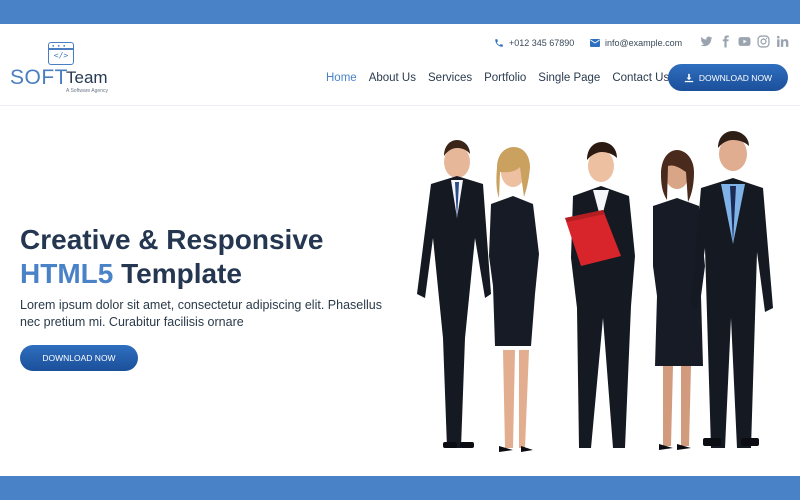 This screenshot has height=500, width=800. What do you see at coordinates (499, 43) in the screenshot?
I see `phone-icon` at bounding box center [499, 43].